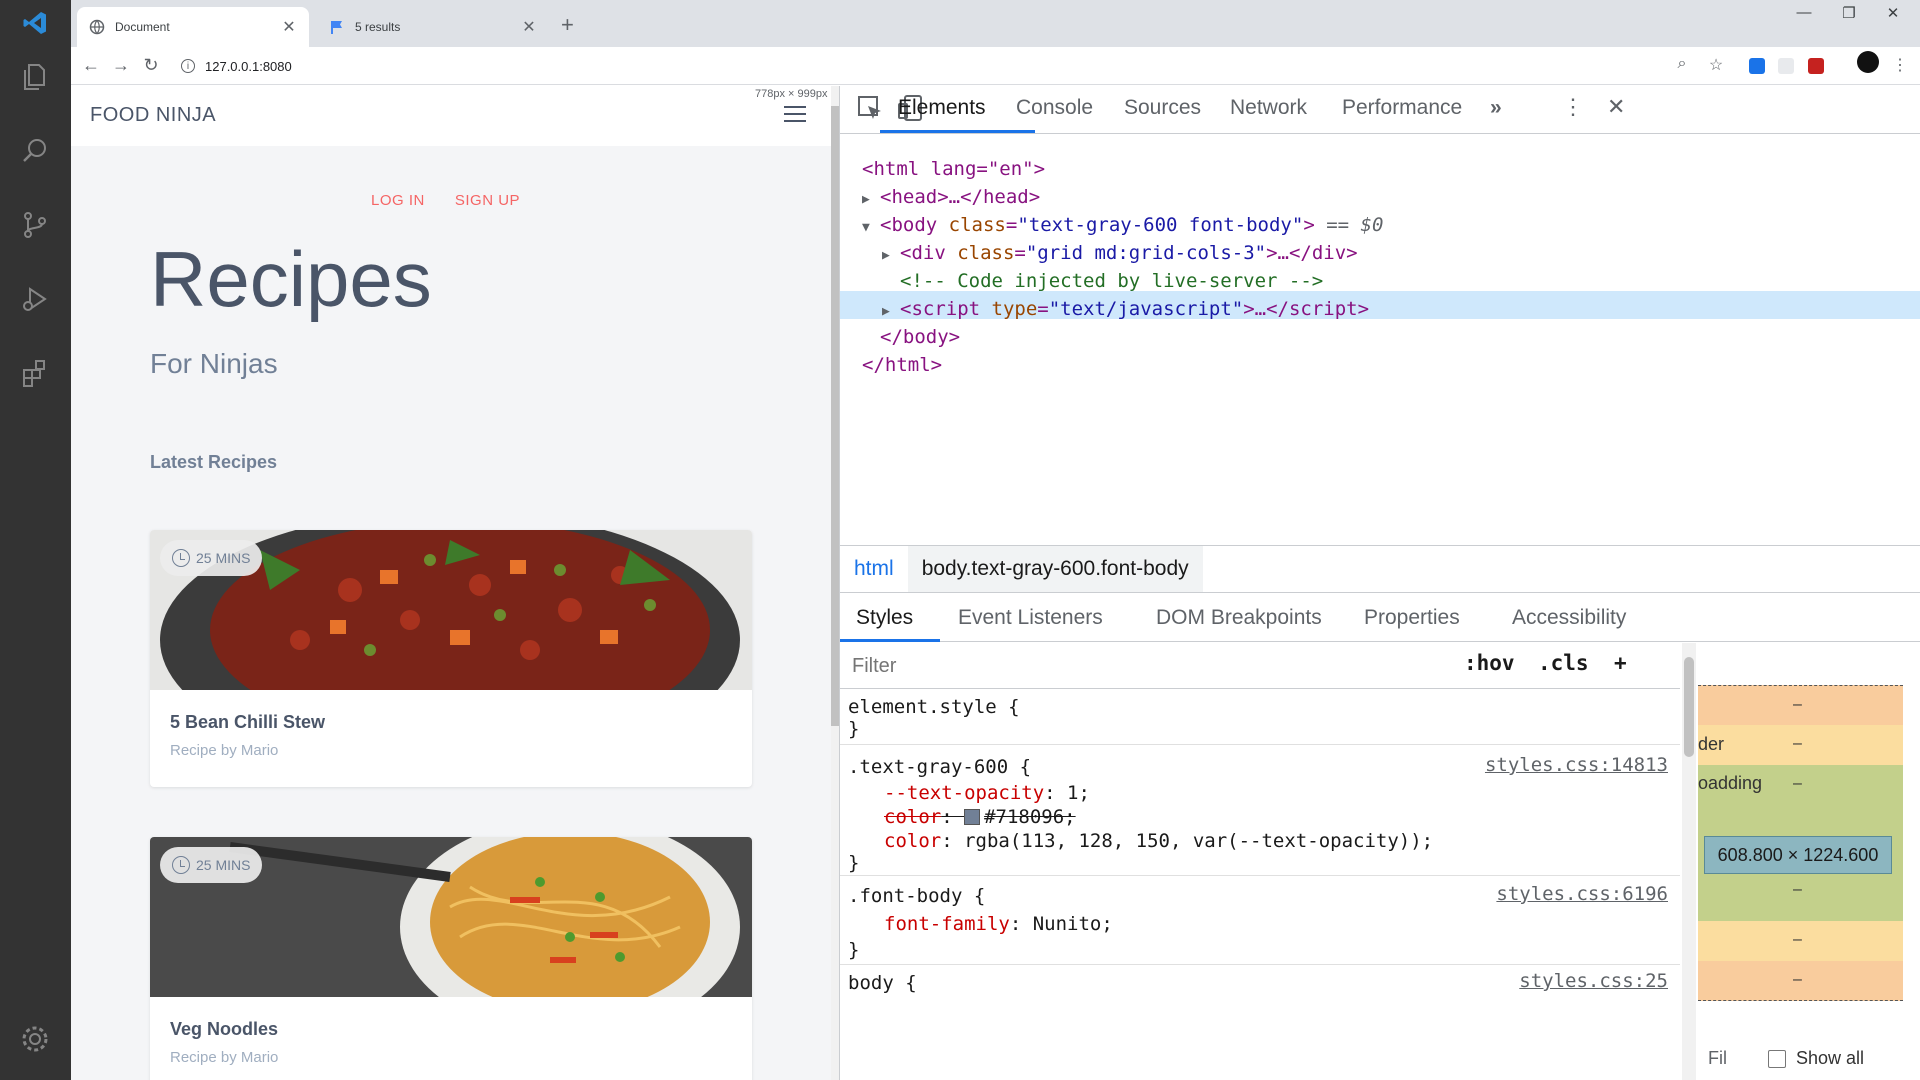  I want to click on auth-links: LOG IN SIGN UP, so click(445, 200).